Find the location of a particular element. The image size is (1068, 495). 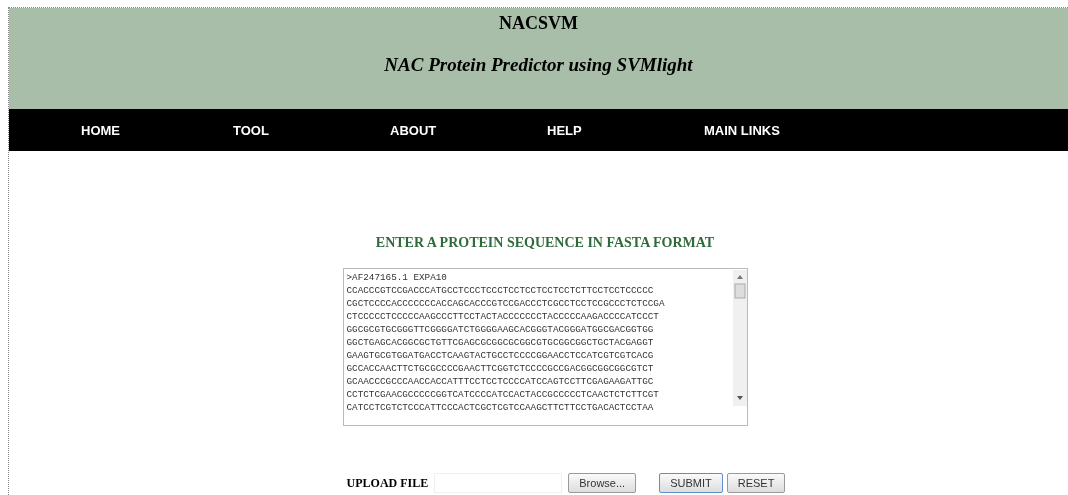

sequence-field: >AF247165.1 EXPA10 CCACCCGTCCGACCCATGCCTCCCTCCCTCCTCCTCCTCCTCTTCCTCCTCCCCC CGCTCCCCACCCCCCCACCAGCACCCGTCCGACCCTCGCCTCCTCCGCCCTCTCCGA CTCCCCCTCCCCCAAGCCCTTCCTACTACCCCCCCTACCCCCAAGACCCCATCCCT GGCGCGTGCGGGTTCGGGGATCTGGGGAAGCACGGGTACGGGATGGCGACGGTGG GGCTGAGCACGGCGCTGTTCGAGCGCGGCGCGGCGTGCGGCGGCTGCTACGAGGT GAAGTGCGTGGATGACCTCAAGTACTGCCTCCCCGGAACCTCCATCGTCGTCACG GCCACCAACTTCTGCGCCCCGAACTTCGGTCTCCCCGCCGACGGCGGCGGCGTCT GCAACCCGCCCAACCACCATTTCCTCCTCCCCATCCAGTCCTTCGAGAAGATTGC CCTCTCGAACGCCCCCGGTCATCCCCATCCACTACCGCCCCCTCAACTCTCTTCGT CATCCTCGTCTCCCATTCCCACTCGCTCGTCCAAGCTTCTTCCTGACACTCCTAA is located at coordinates (545, 347).